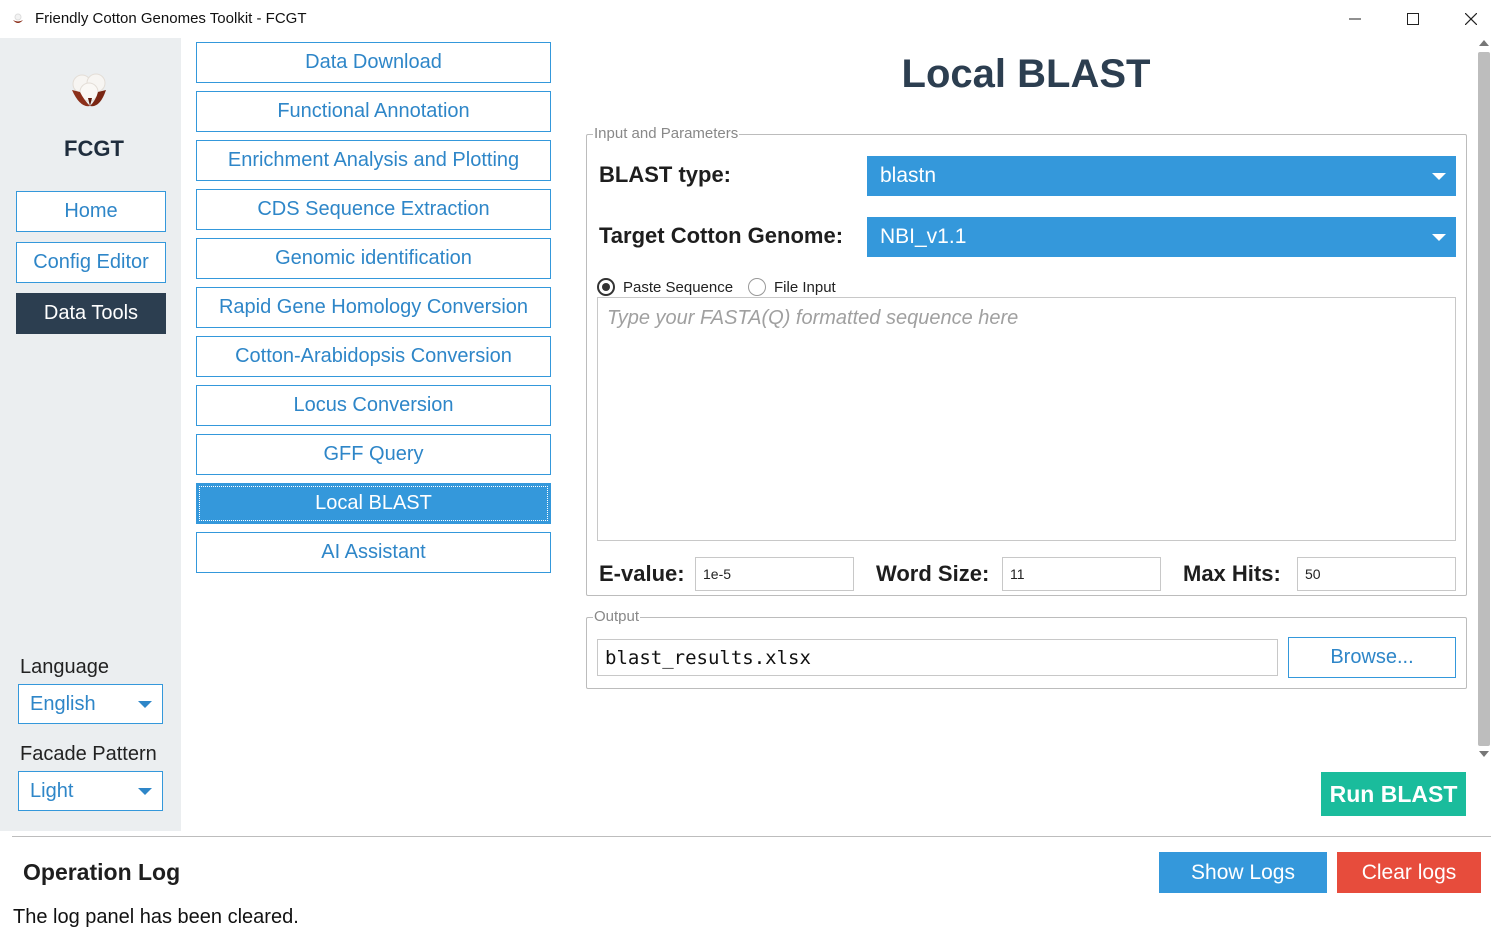 The width and height of the screenshot is (1502, 935). I want to click on tool-rapid-gene-homology: Rapid Gene Homology Conversion, so click(373, 307).